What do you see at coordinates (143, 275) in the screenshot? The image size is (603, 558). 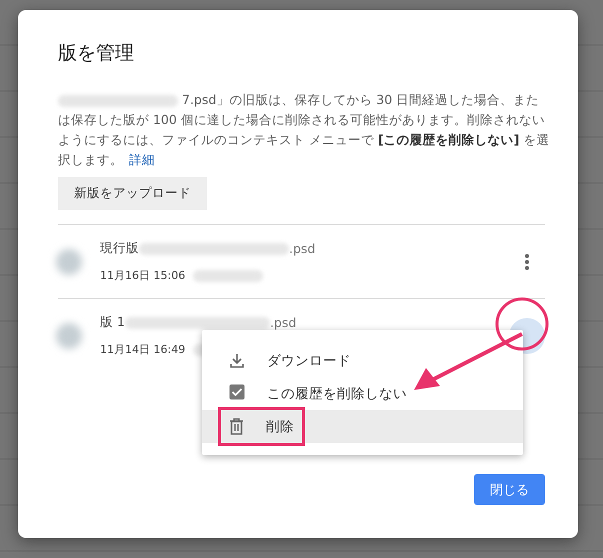 I see `version-date: 11月16日 15:06` at bounding box center [143, 275].